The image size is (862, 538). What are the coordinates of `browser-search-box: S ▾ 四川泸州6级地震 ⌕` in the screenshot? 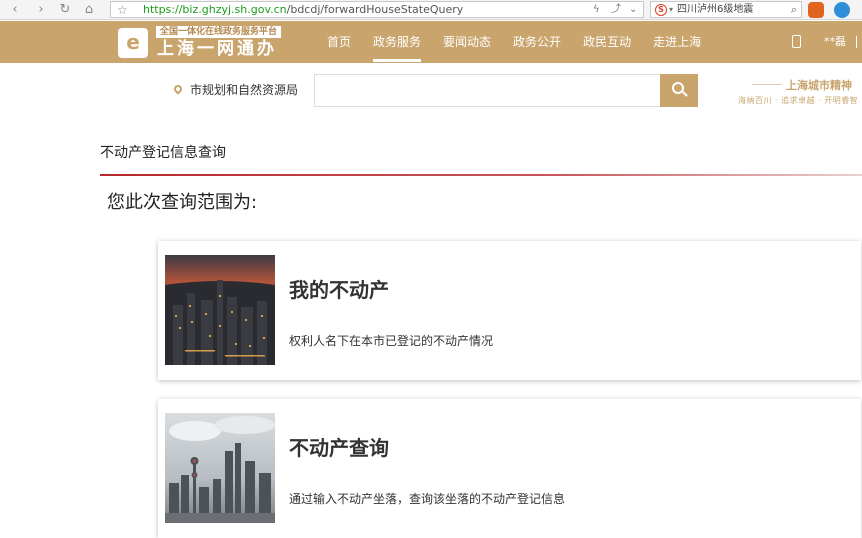 It's located at (726, 9).